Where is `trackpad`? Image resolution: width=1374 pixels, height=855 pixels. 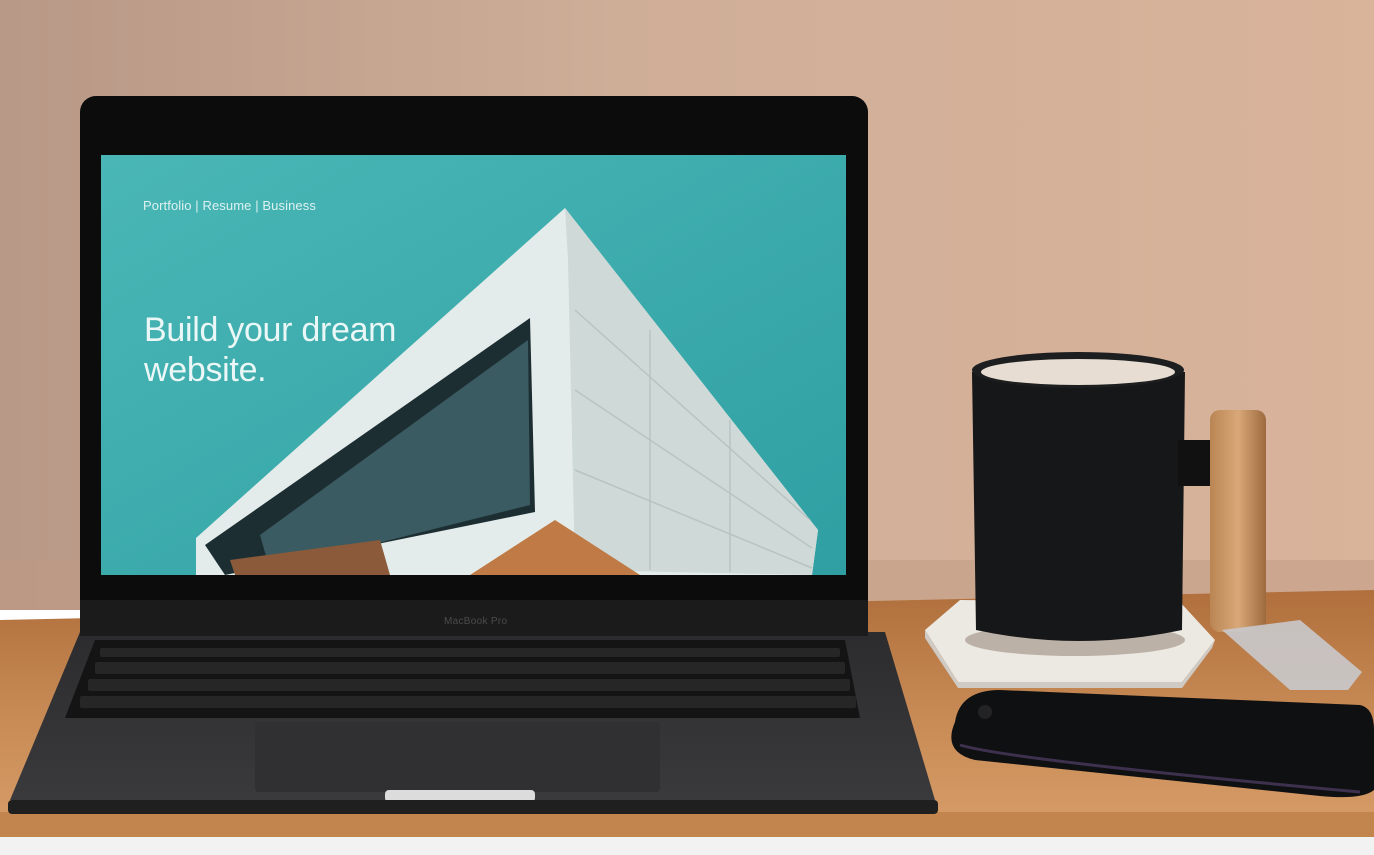
trackpad is located at coordinates (457, 757).